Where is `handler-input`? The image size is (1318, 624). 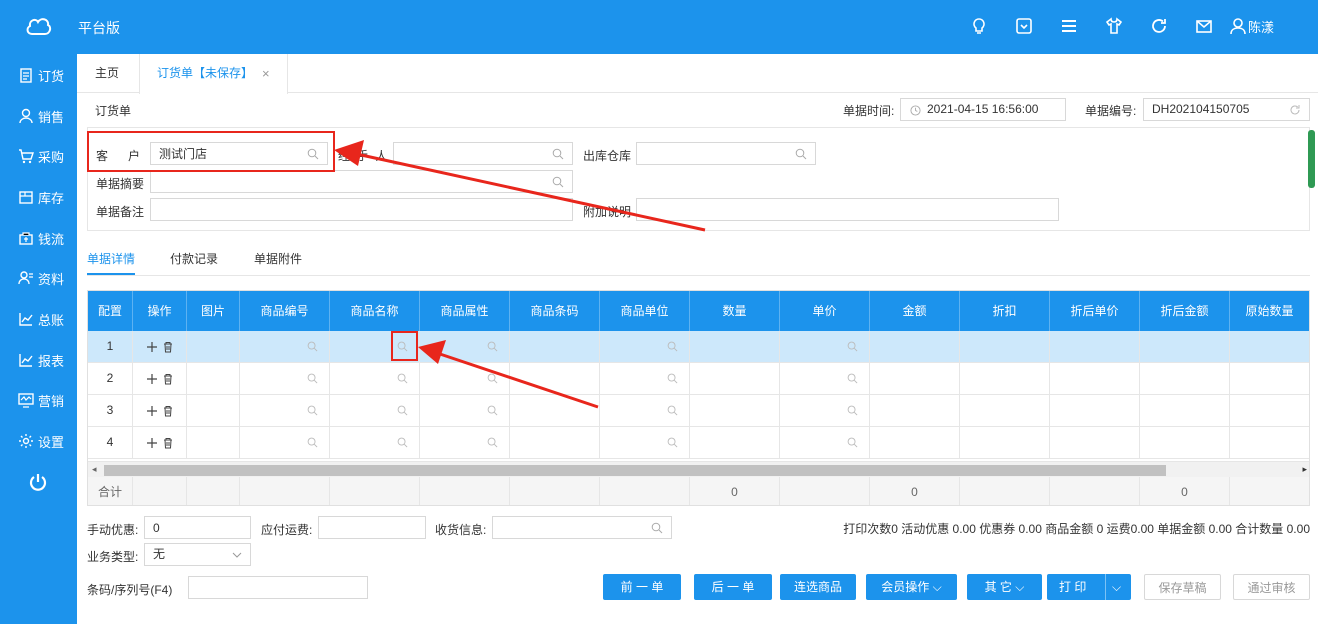
handler-input is located at coordinates (487, 153).